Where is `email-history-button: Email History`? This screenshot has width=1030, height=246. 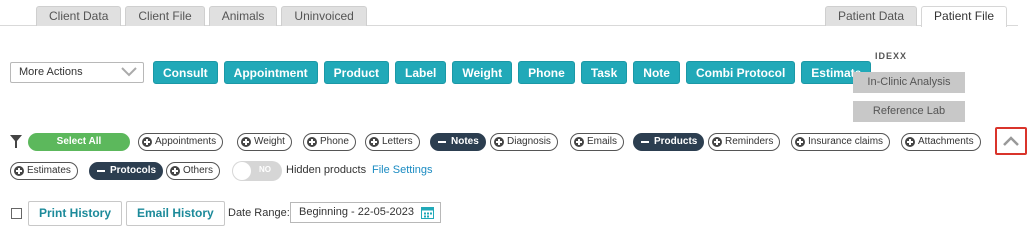 email-history-button: Email History is located at coordinates (175, 213).